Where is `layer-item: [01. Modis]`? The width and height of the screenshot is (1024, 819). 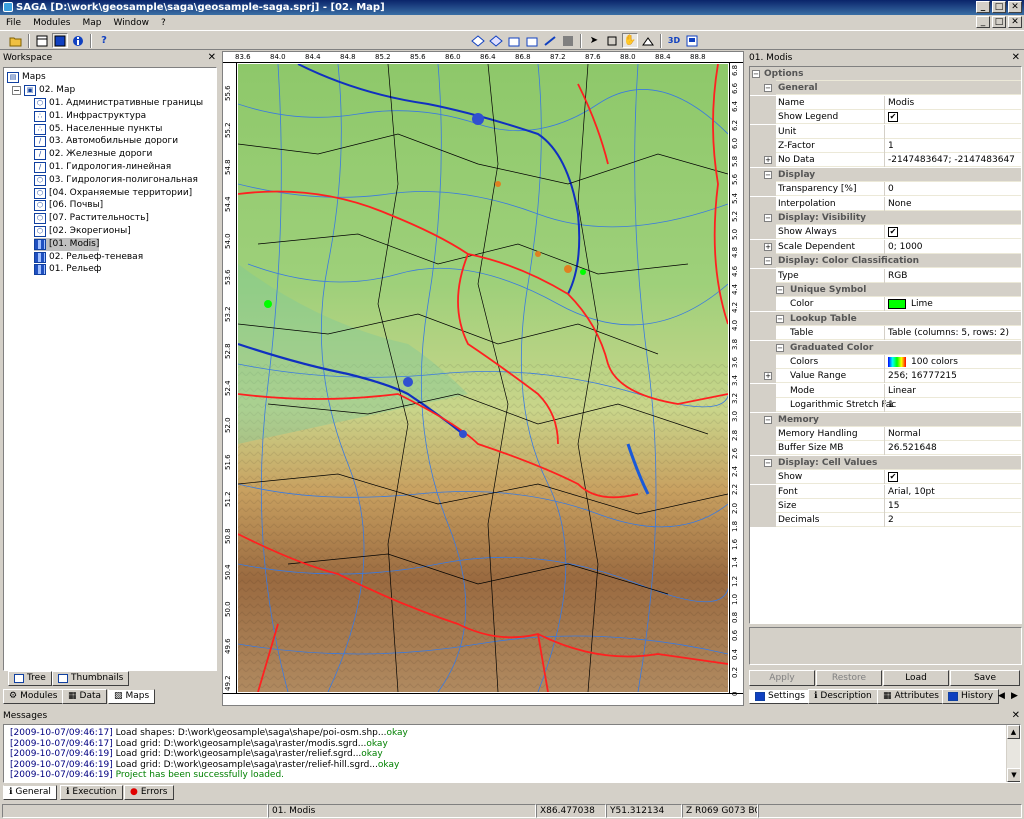 layer-item: [01. Modis] is located at coordinates (67, 244).